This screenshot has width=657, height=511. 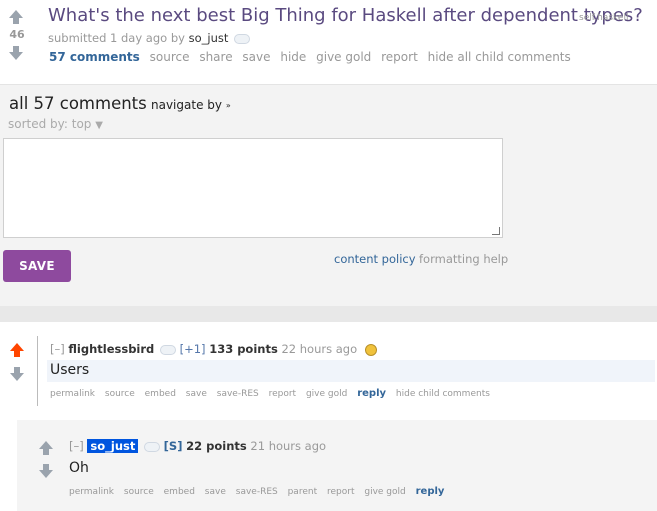 What do you see at coordinates (186, 105) in the screenshot?
I see `navigate-by-label: navigate by` at bounding box center [186, 105].